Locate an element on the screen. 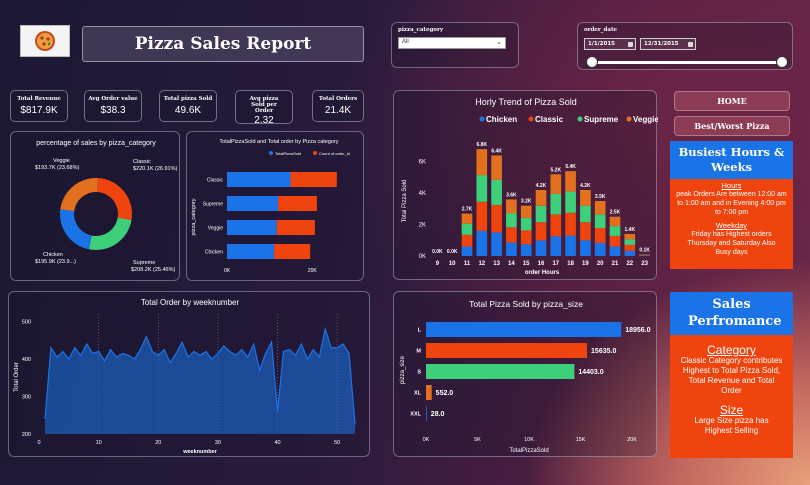 Image resolution: width=810 pixels, height=485 pixels. data-label: 3.2K is located at coordinates (526, 202).